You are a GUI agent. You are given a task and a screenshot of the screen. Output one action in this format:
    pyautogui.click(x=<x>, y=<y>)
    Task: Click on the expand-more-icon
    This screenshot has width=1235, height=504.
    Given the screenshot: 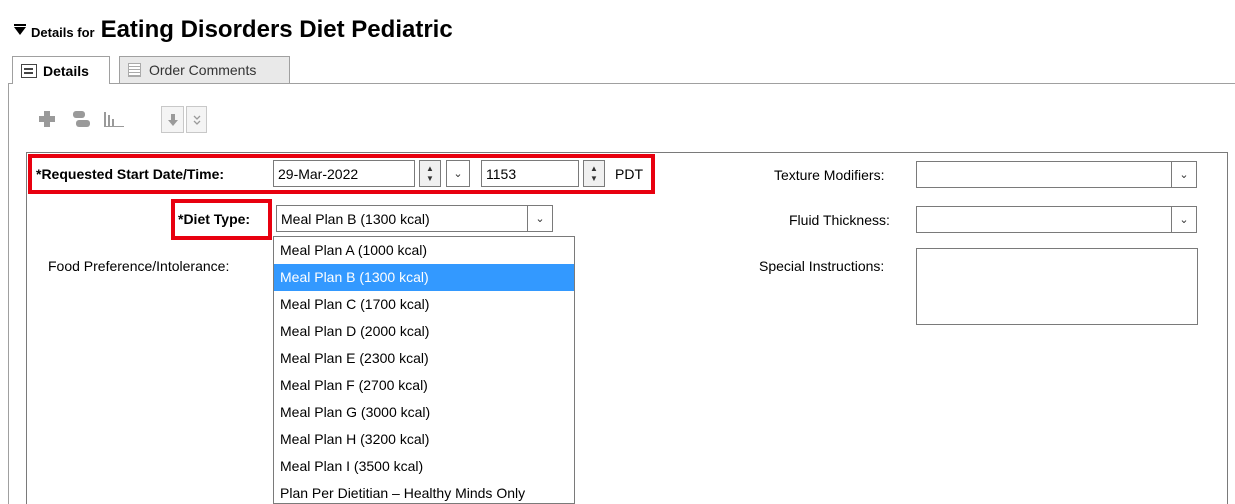 What is the action you would take?
    pyautogui.click(x=196, y=120)
    